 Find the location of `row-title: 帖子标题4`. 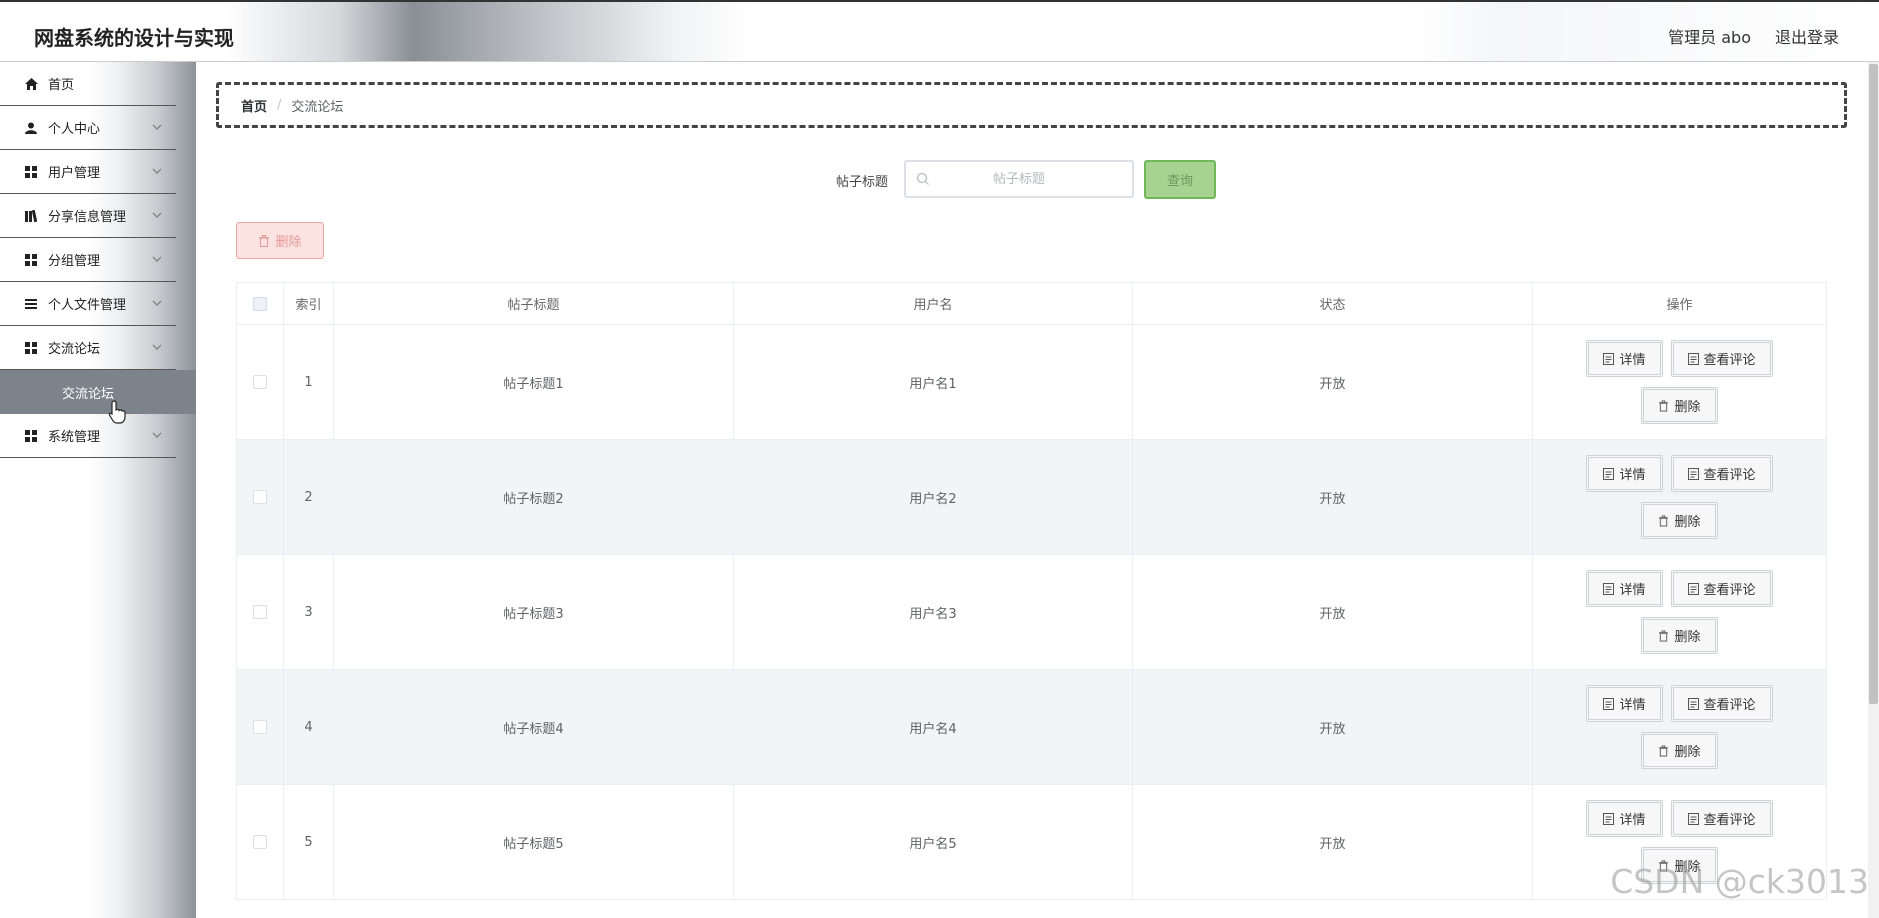

row-title: 帖子标题4 is located at coordinates (534, 727).